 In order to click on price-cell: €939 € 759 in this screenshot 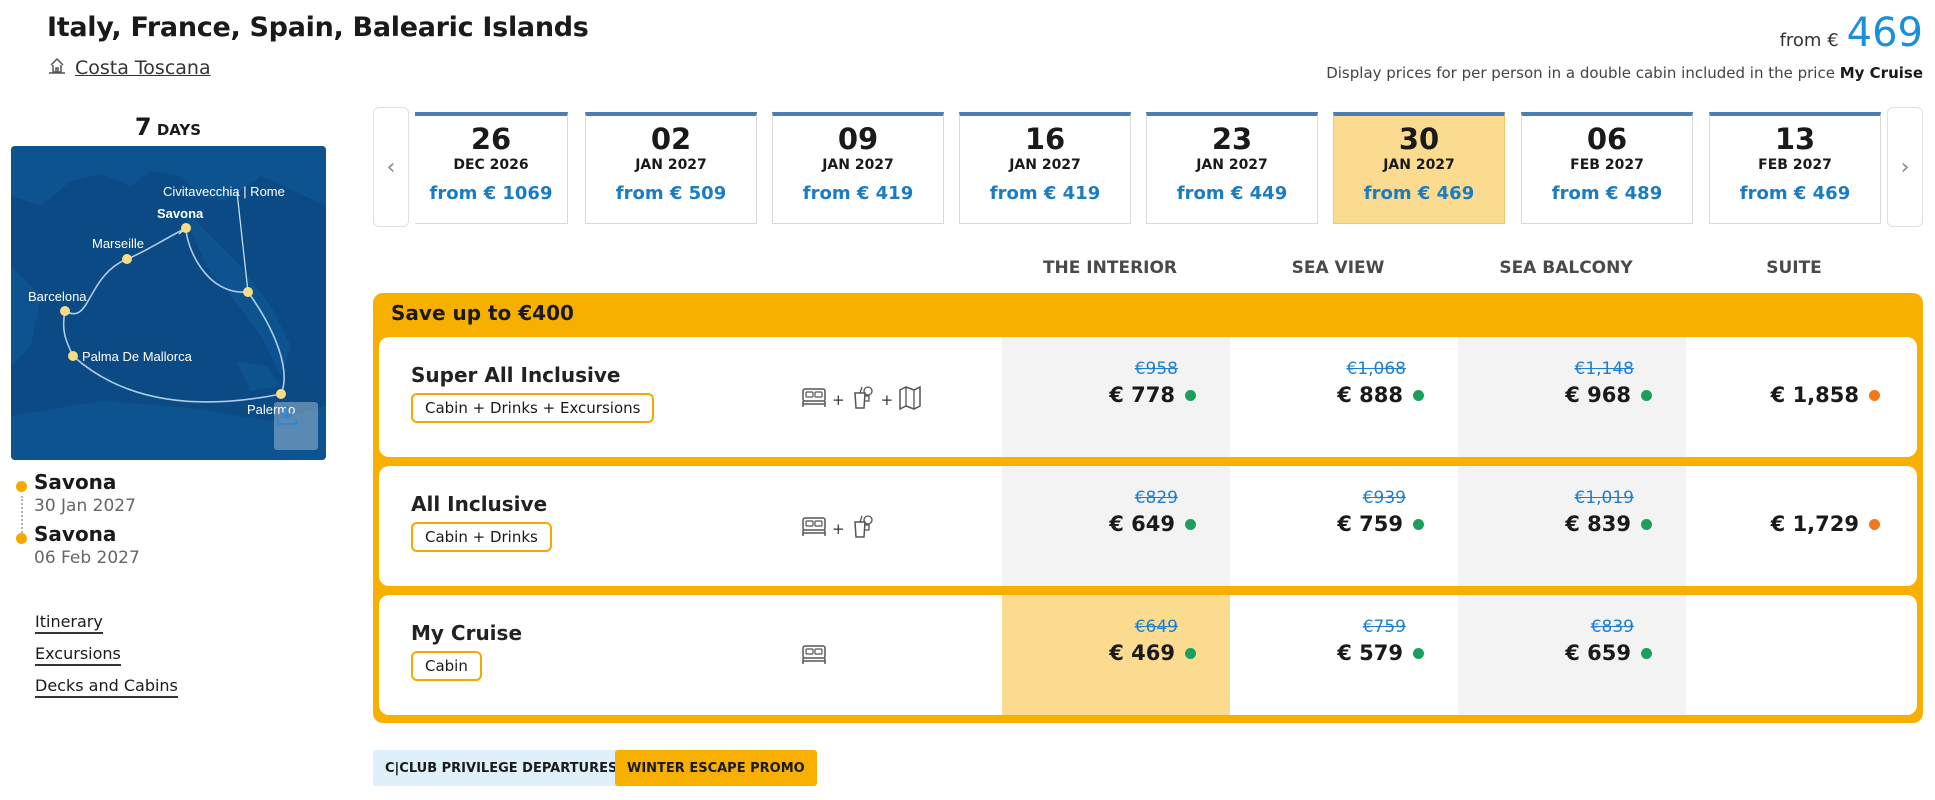, I will do `click(1344, 526)`.